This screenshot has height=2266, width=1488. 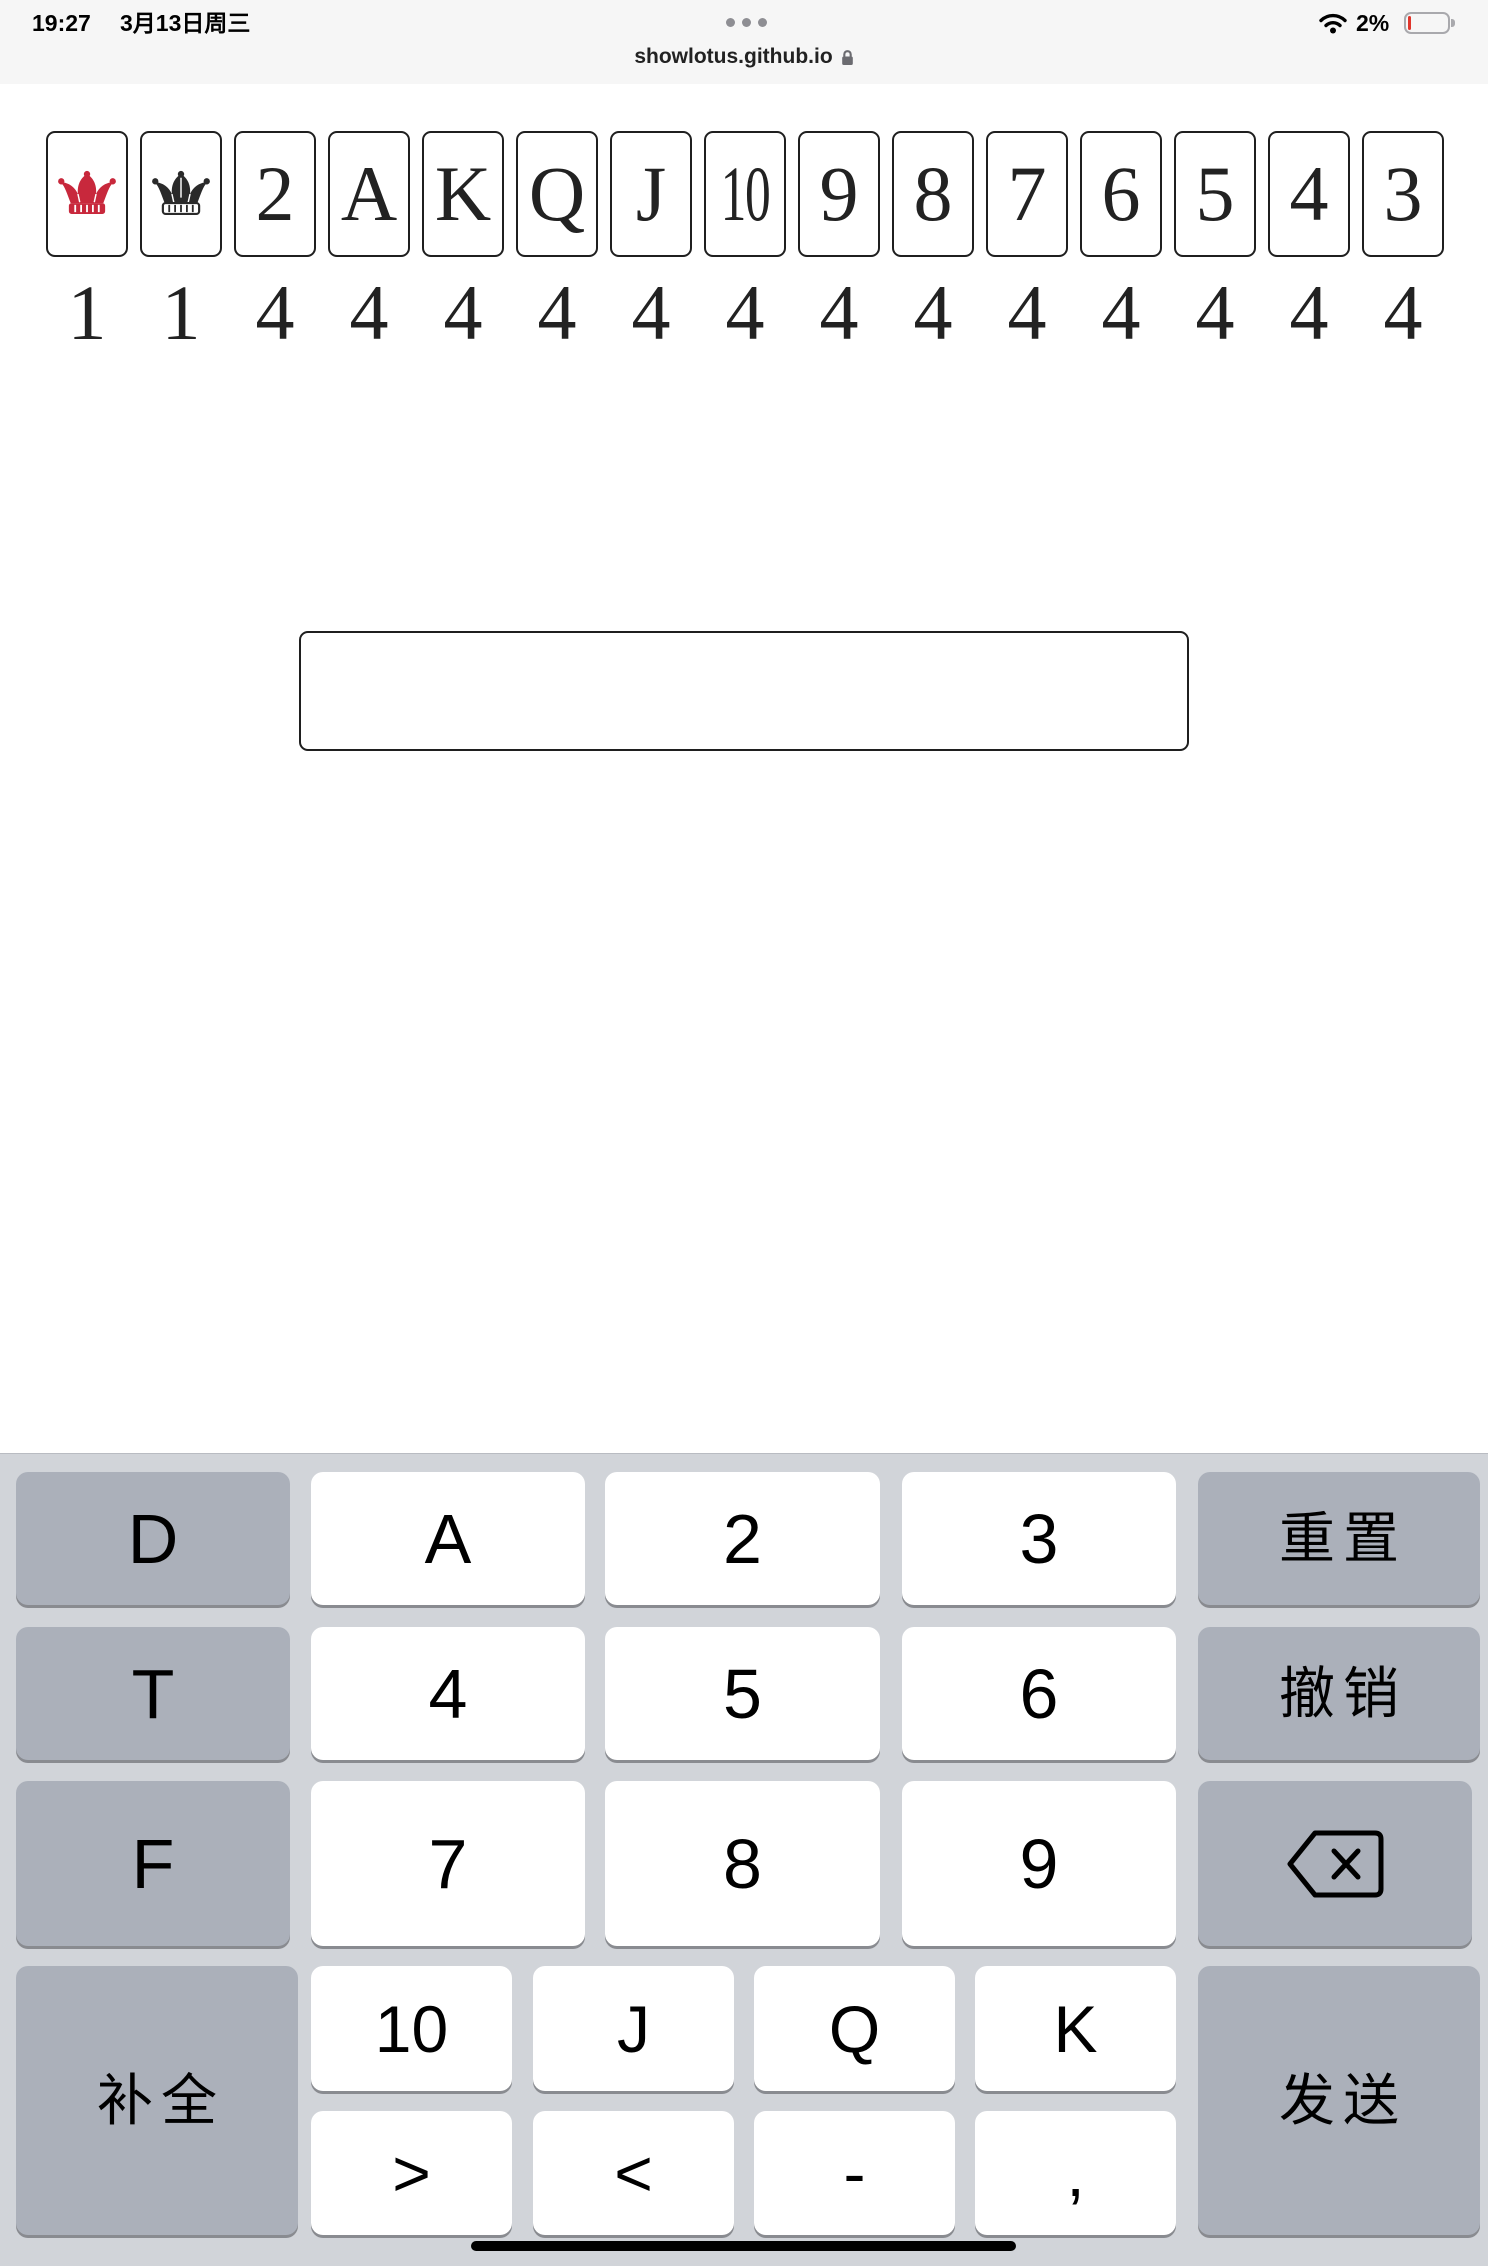 What do you see at coordinates (448, 1863) in the screenshot?
I see `key-7: 7` at bounding box center [448, 1863].